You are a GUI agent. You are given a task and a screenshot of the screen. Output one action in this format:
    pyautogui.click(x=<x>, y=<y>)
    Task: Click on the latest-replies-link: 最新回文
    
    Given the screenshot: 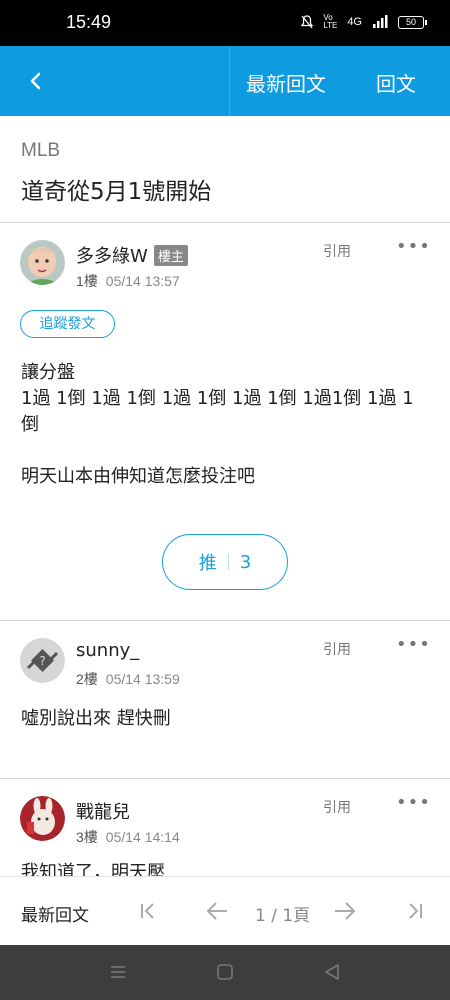 What is the action you would take?
    pyautogui.click(x=55, y=913)
    